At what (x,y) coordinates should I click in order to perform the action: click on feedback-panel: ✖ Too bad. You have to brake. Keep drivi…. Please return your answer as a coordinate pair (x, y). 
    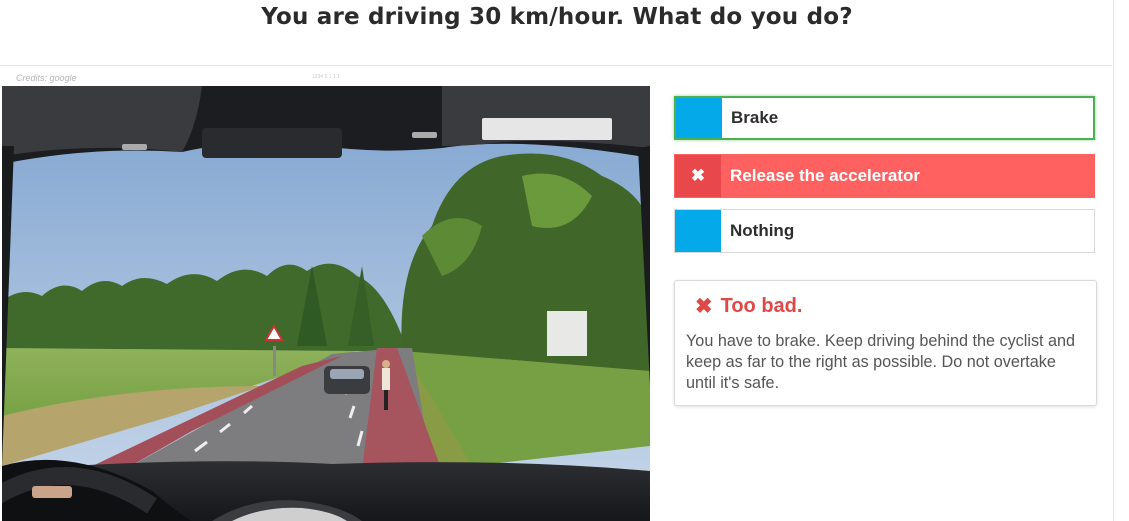
    Looking at the image, I should click on (885, 343).